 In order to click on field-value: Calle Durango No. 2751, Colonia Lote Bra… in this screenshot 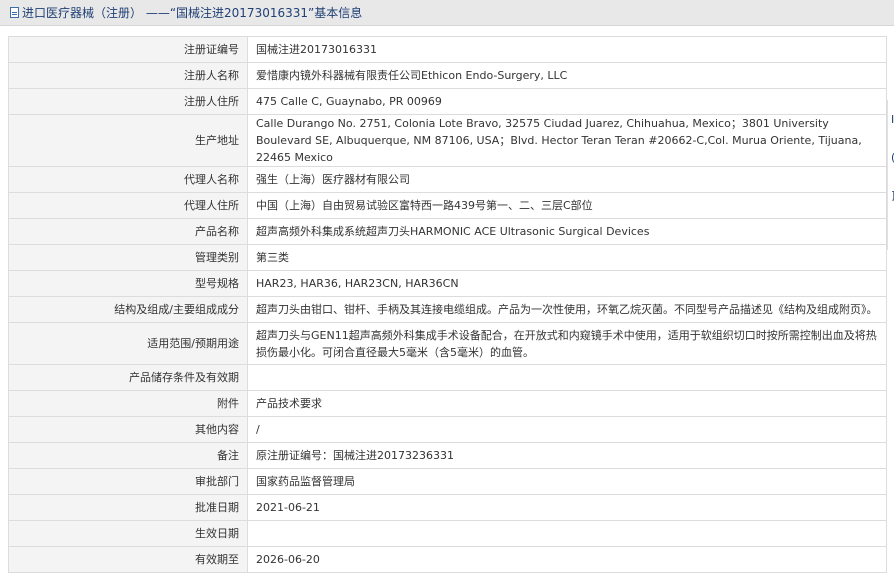, I will do `click(567, 140)`.